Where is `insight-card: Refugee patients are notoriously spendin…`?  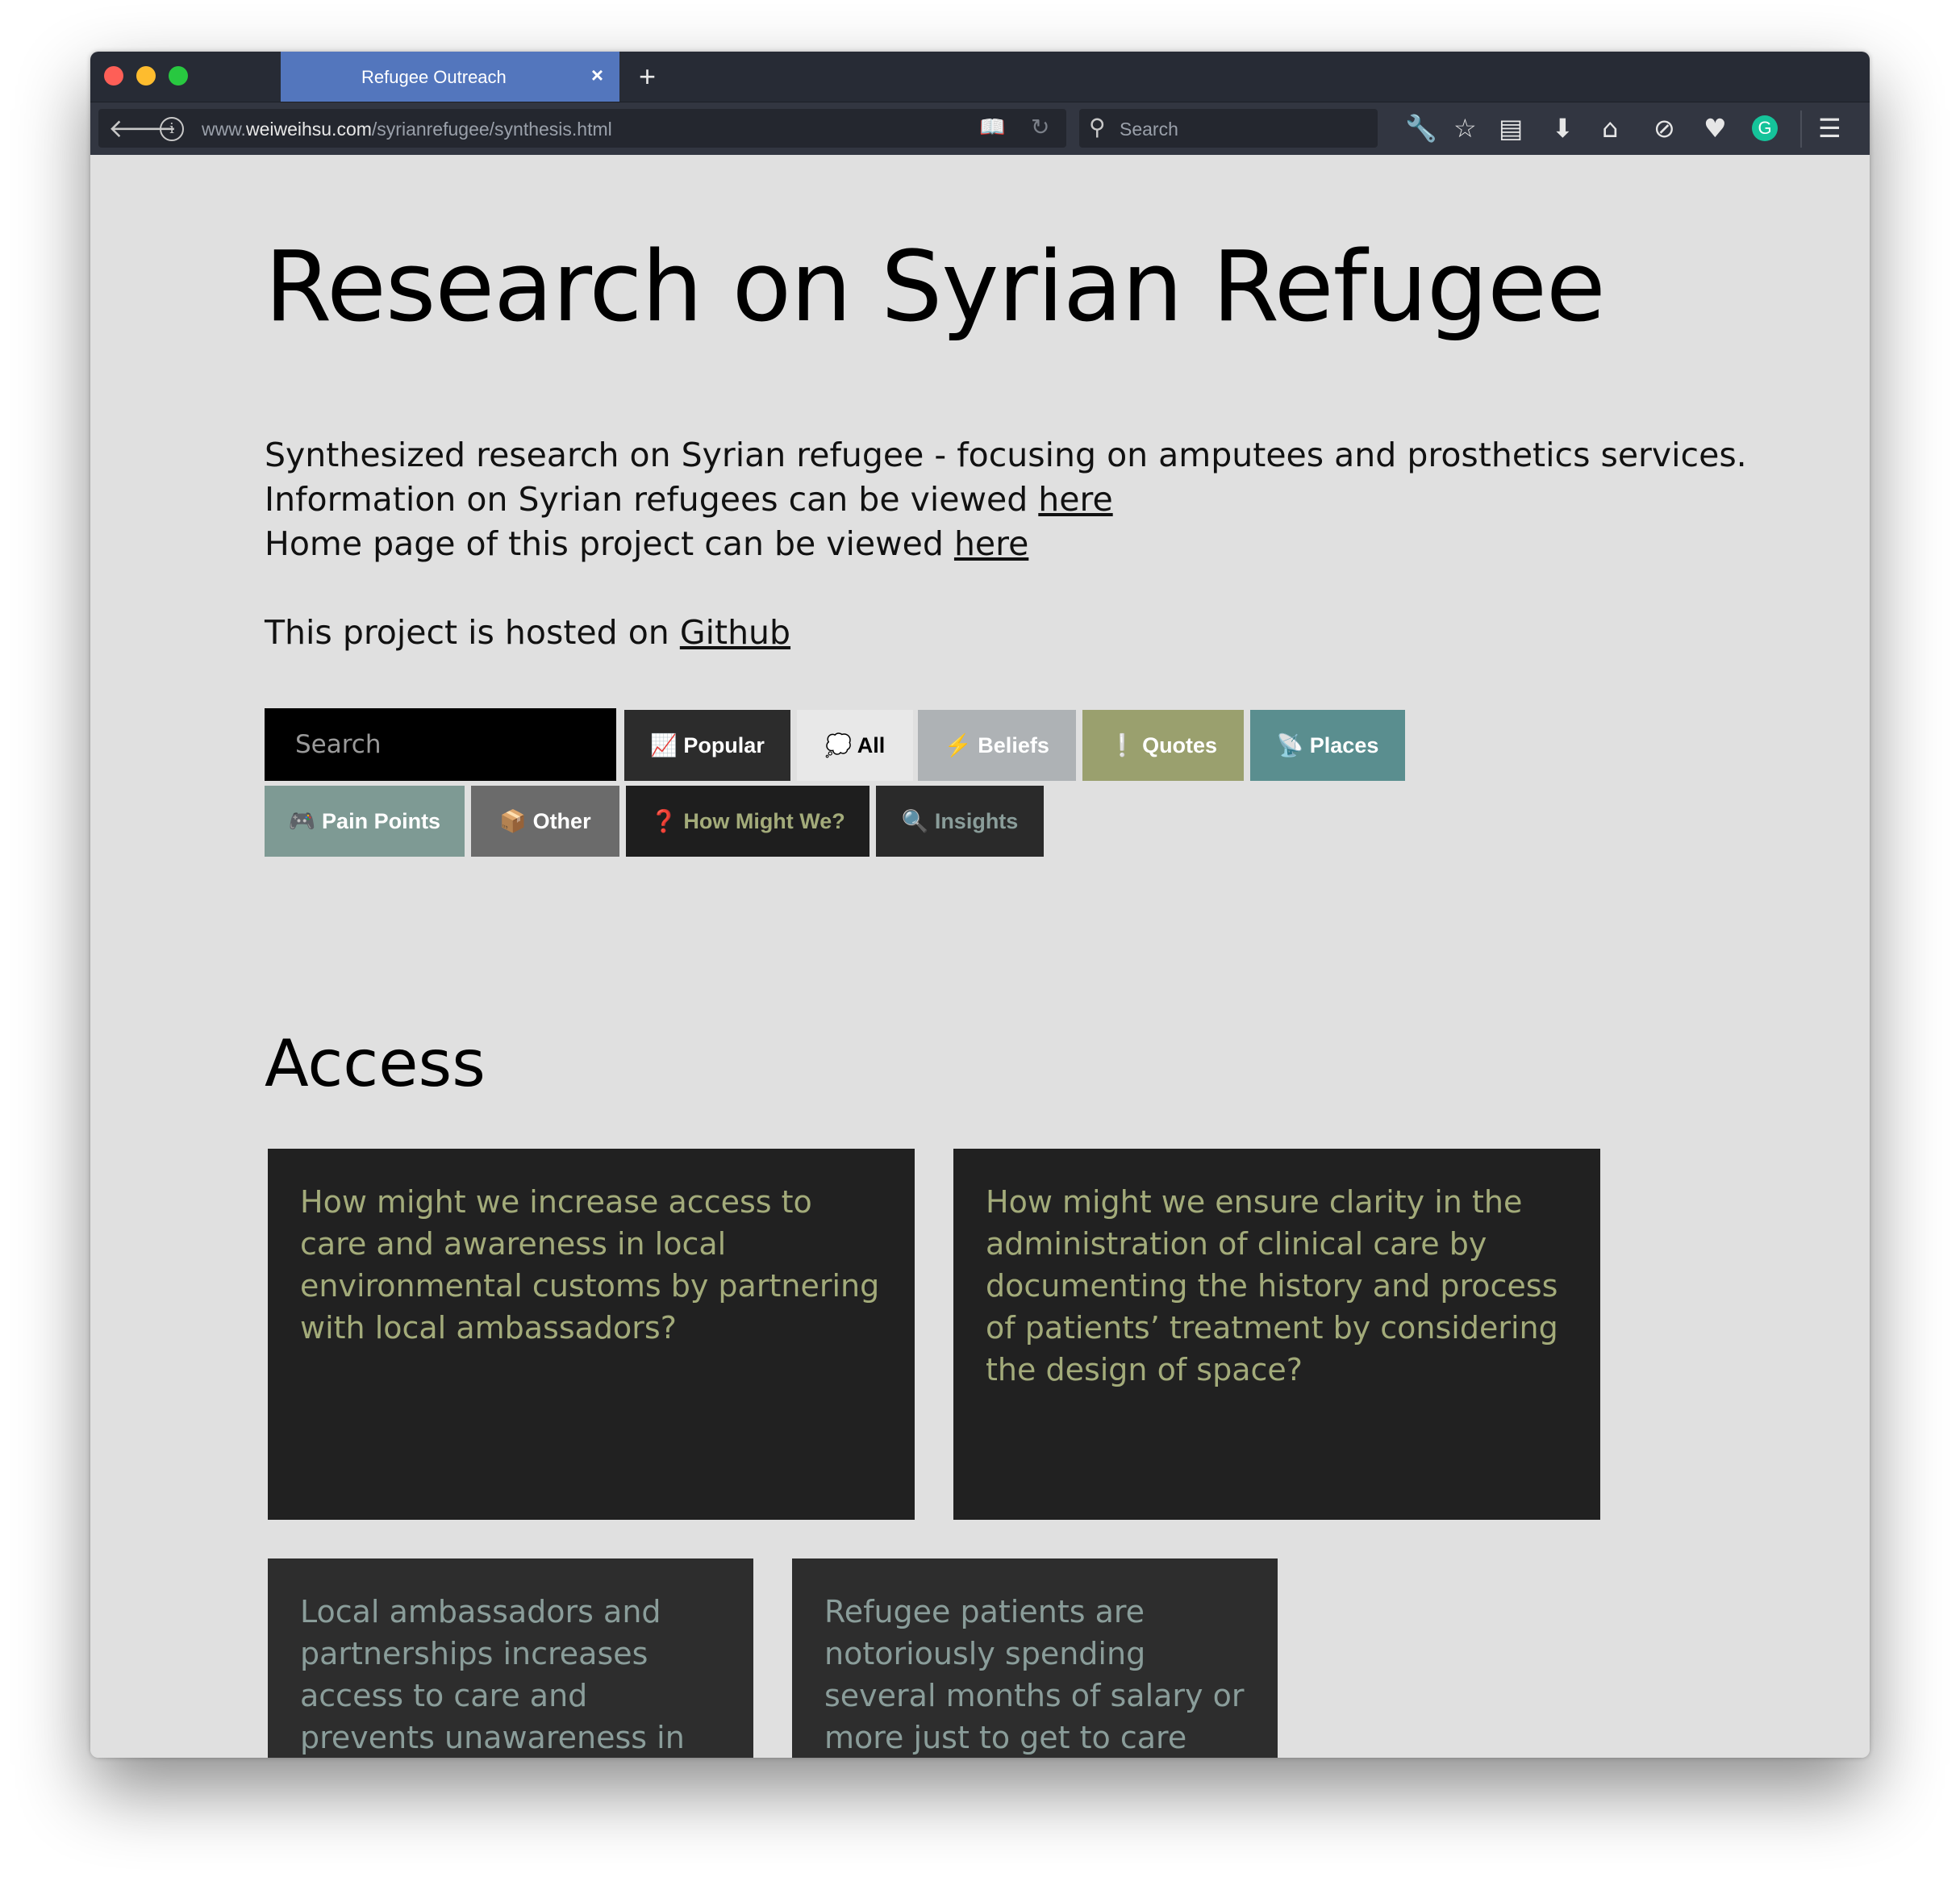
insight-card: Refugee patients are notoriously spendin… is located at coordinates (1035, 1658).